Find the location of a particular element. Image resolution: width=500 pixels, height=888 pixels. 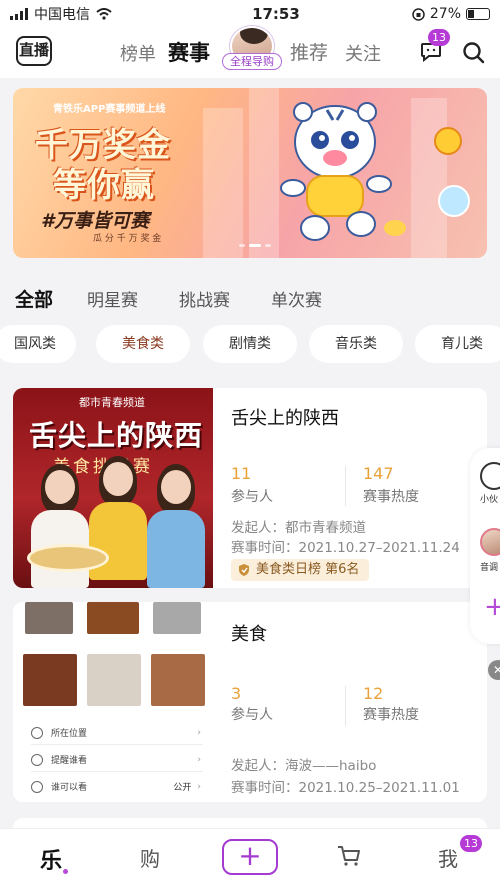

category-tab-all: 全部 is located at coordinates (34, 298).